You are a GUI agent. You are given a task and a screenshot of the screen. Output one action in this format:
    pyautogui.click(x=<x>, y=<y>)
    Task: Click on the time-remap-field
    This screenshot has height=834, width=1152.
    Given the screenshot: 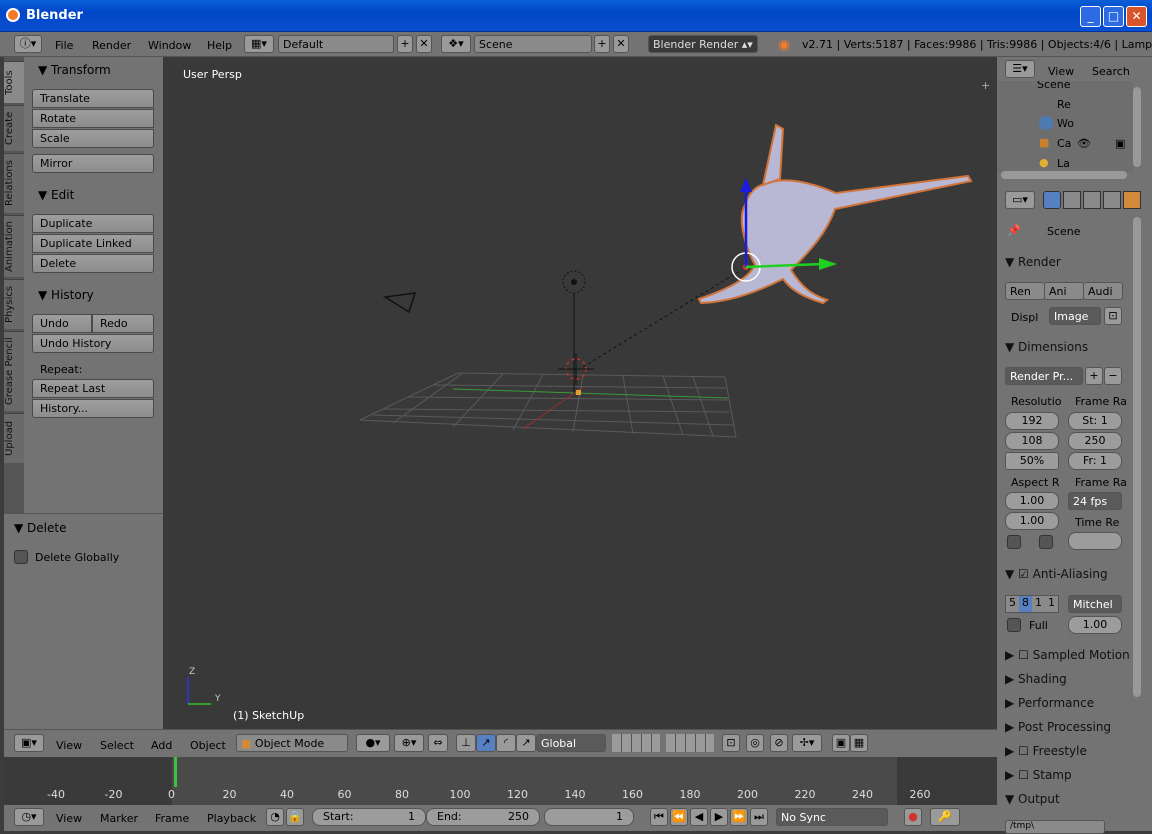 What is the action you would take?
    pyautogui.click(x=1095, y=541)
    